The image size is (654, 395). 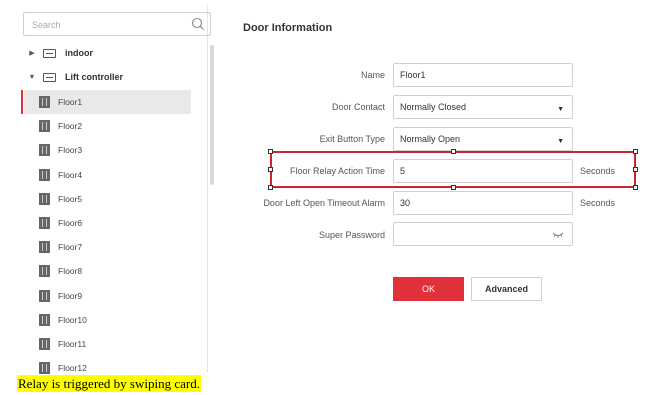 I want to click on tree-item-floor: Floor9, so click(x=107, y=296).